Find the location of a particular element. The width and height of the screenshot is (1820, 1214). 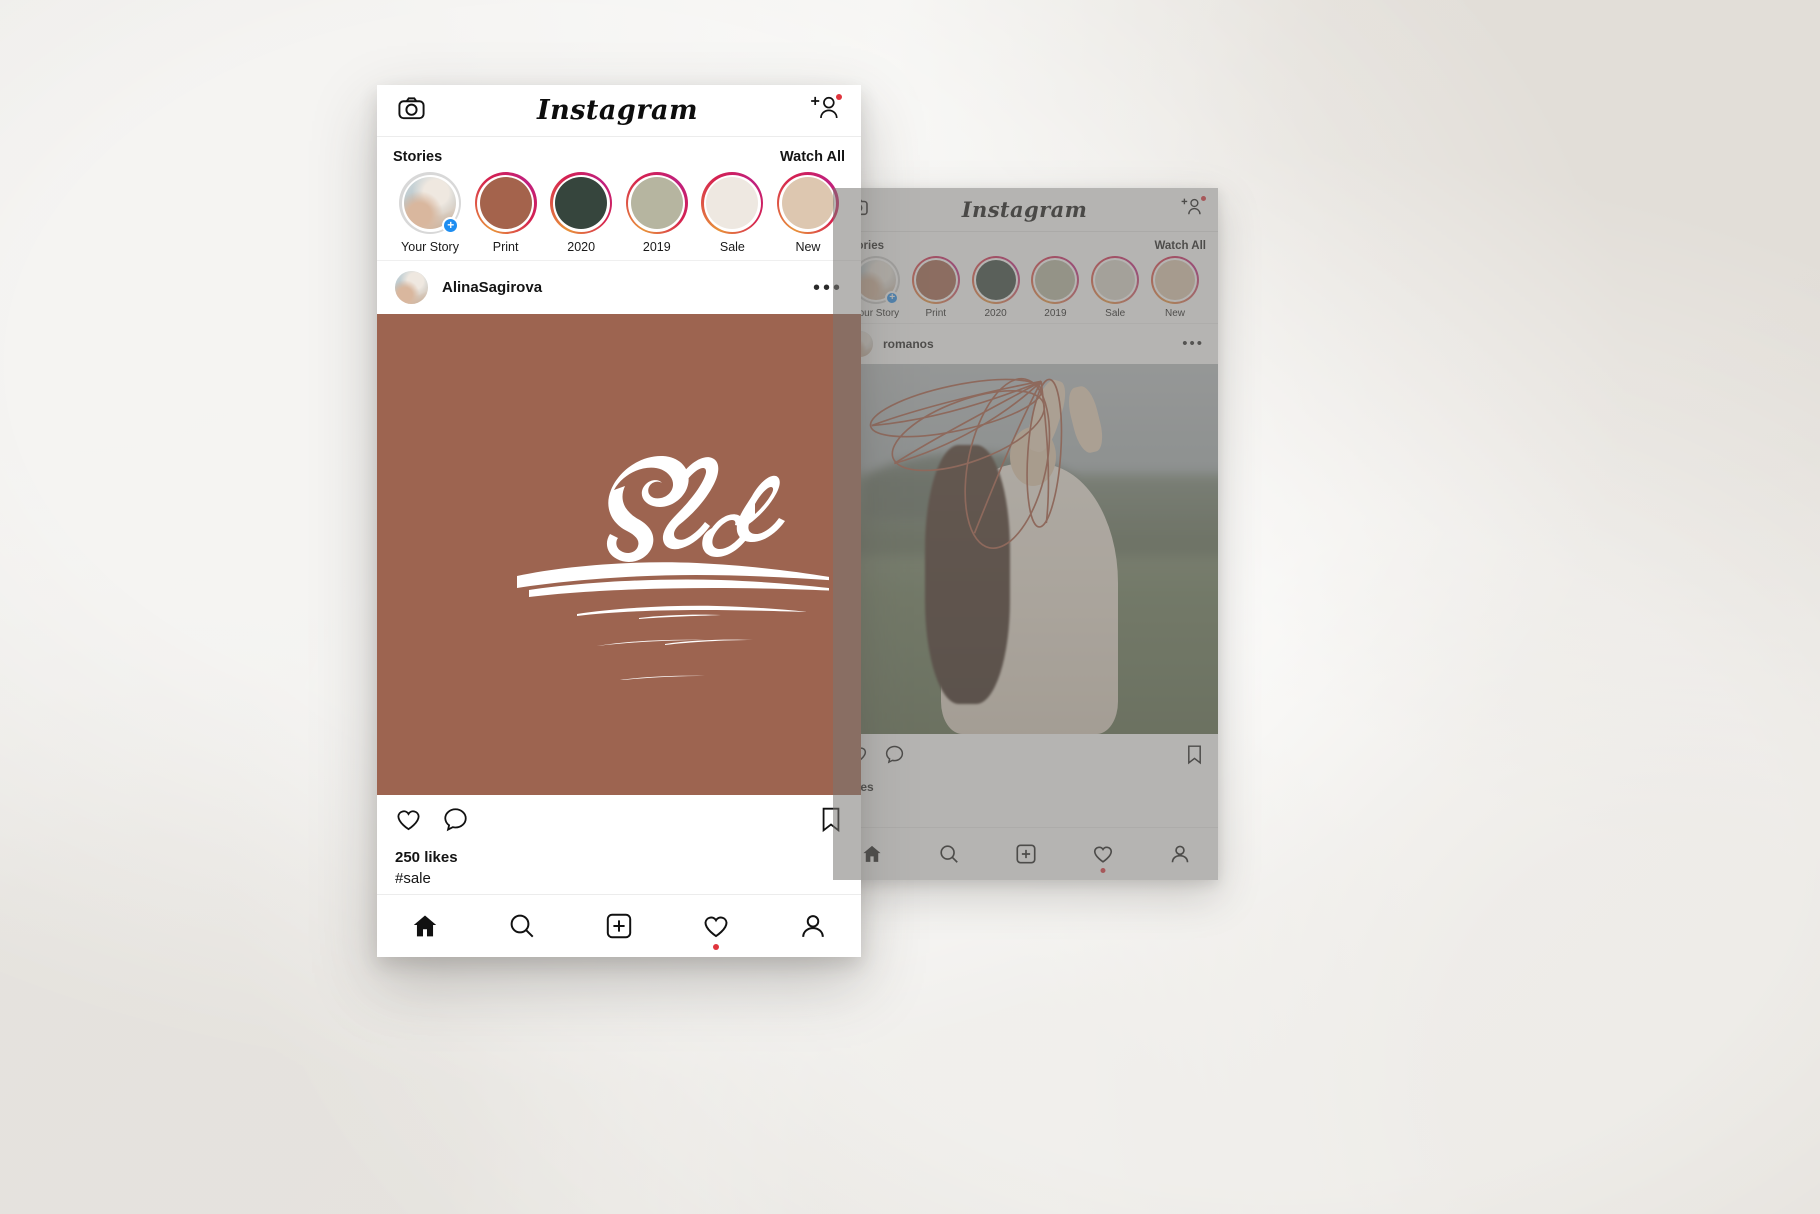

heart-icon is located at coordinates (408, 822).